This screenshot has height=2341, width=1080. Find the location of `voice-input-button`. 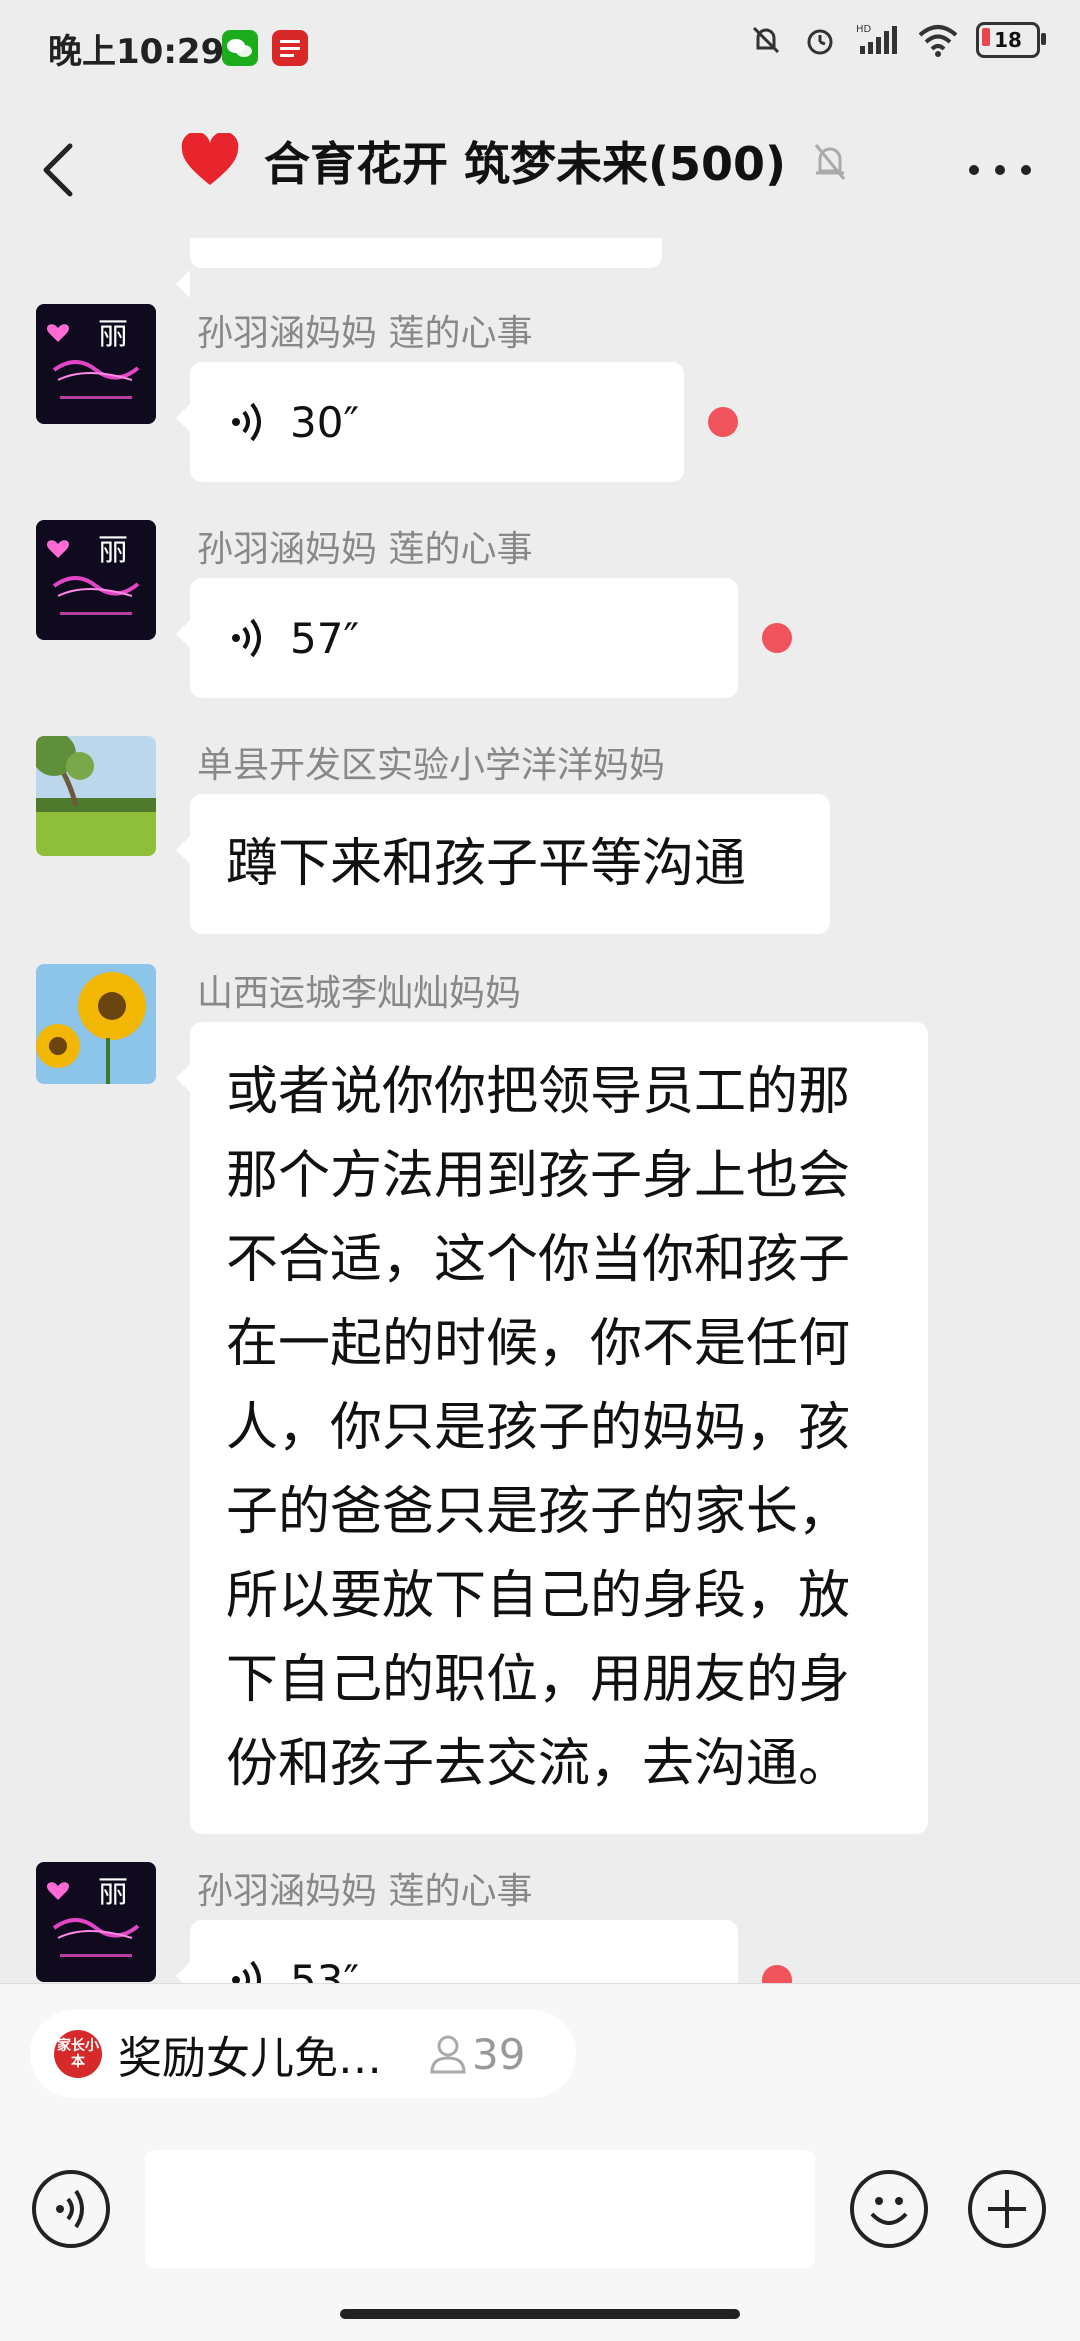

voice-input-button is located at coordinates (71, 2209).